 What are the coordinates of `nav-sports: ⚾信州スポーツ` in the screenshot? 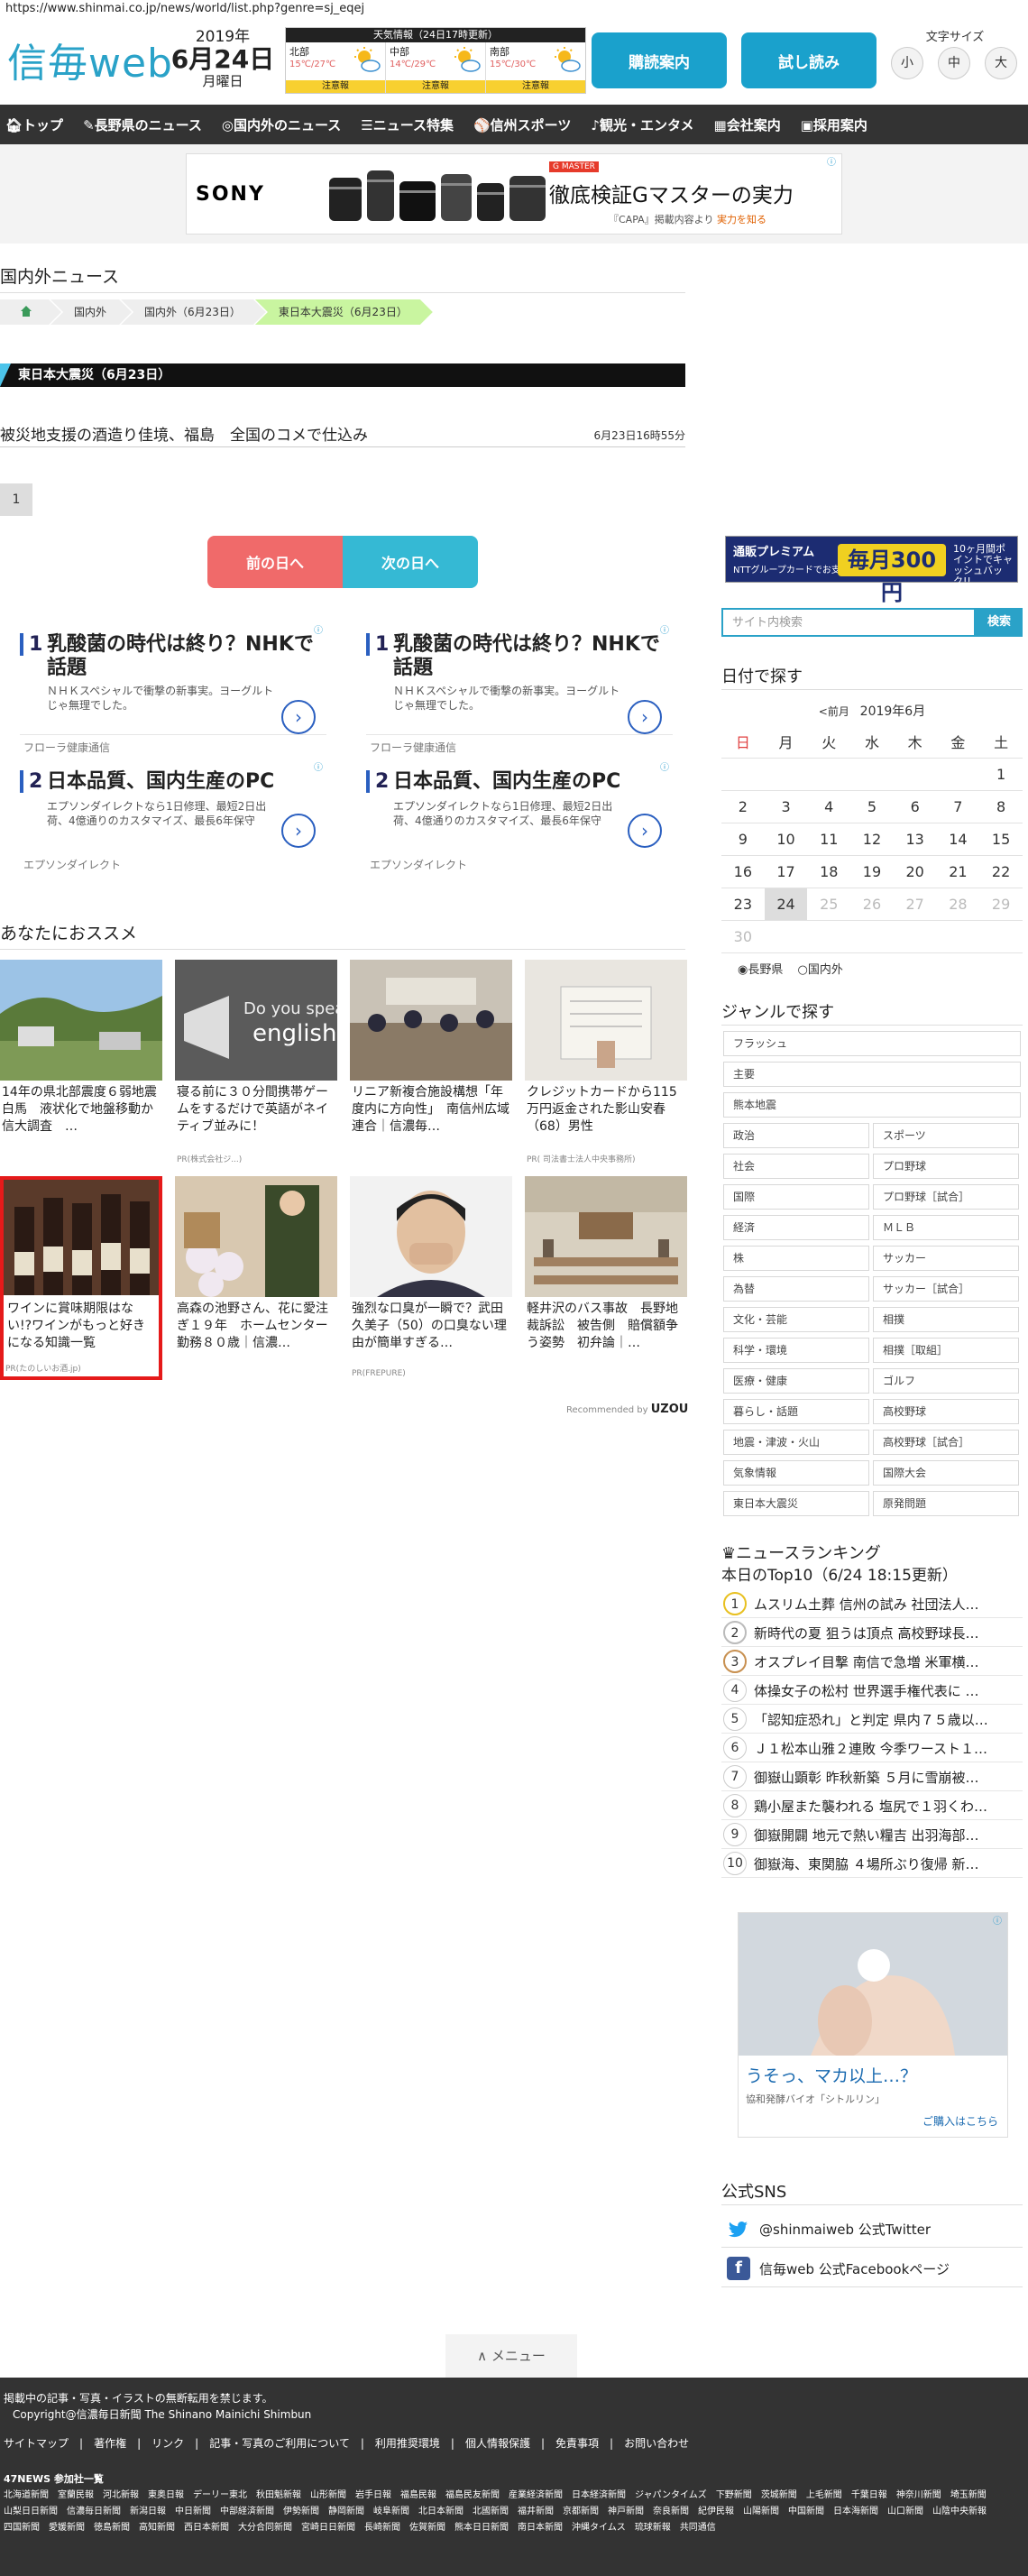 It's located at (522, 125).